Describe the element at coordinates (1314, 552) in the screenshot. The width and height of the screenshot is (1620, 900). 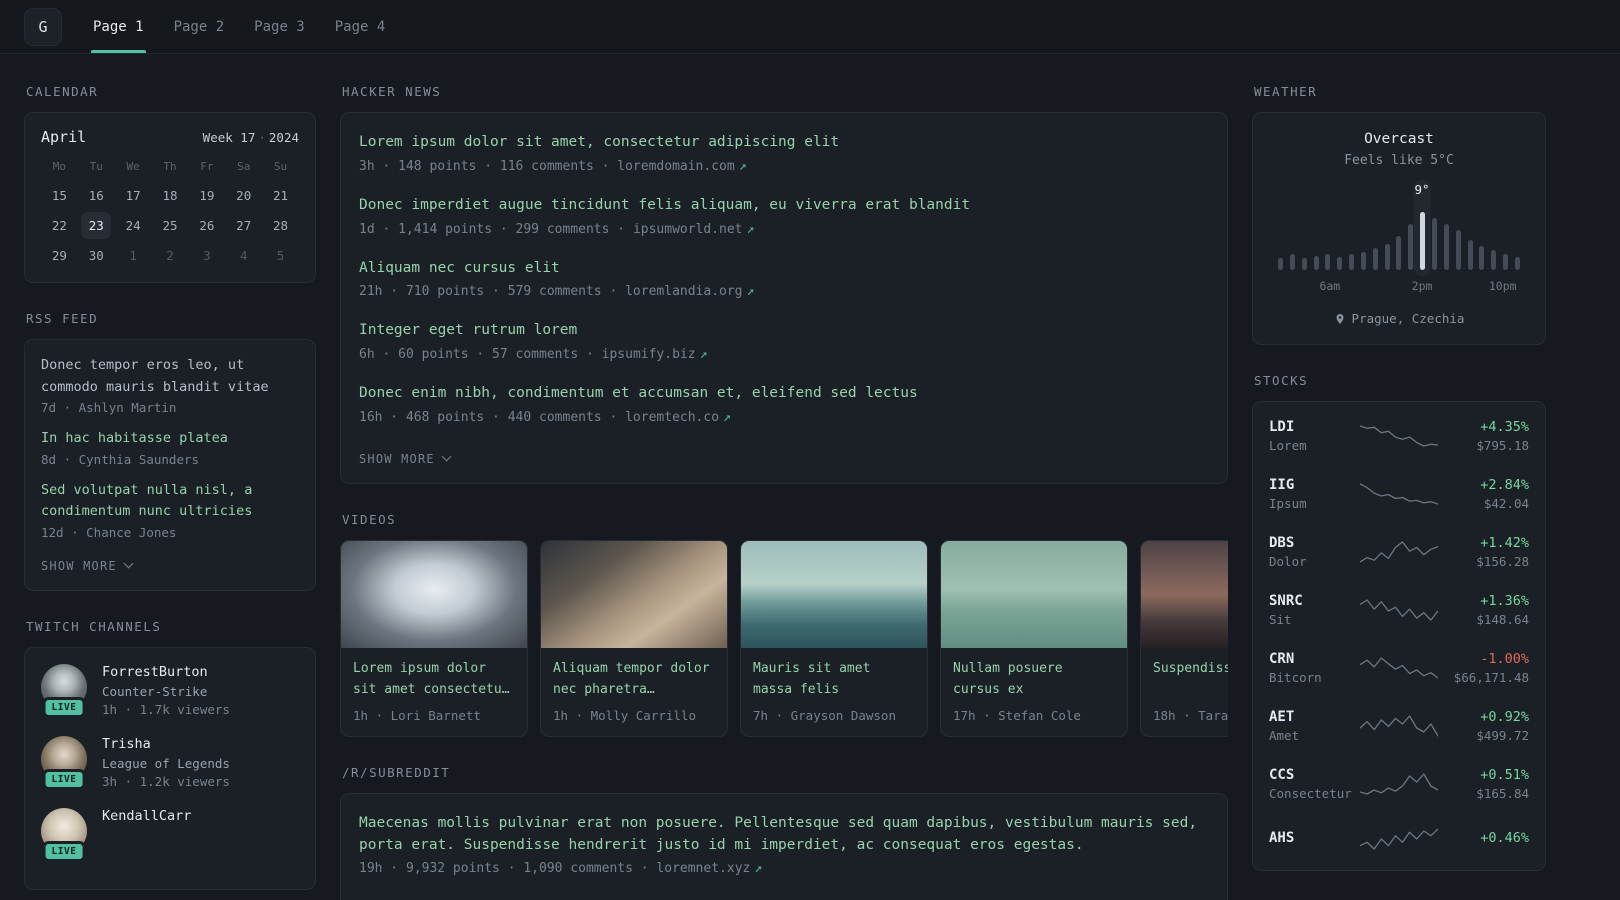
I see `stock-identity: DBS Dolor` at that location.